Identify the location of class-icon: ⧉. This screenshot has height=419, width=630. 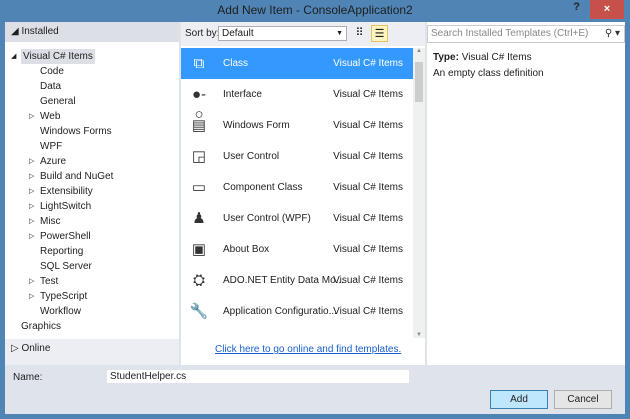
(199, 63).